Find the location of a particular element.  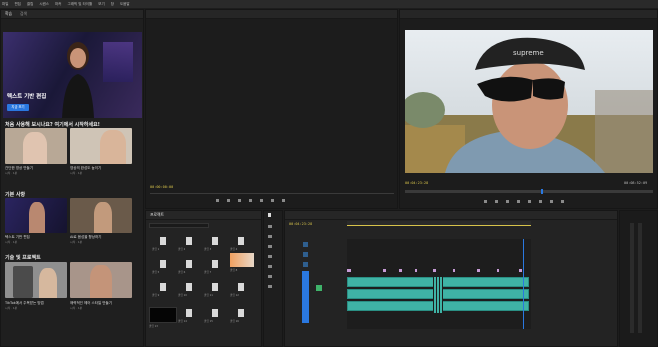

menu-file: 파일 is located at coordinates (5, 4).